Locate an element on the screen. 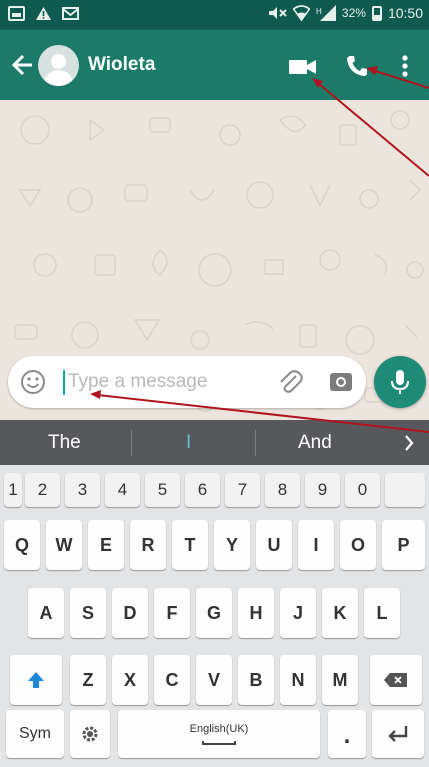  key-1: 1 is located at coordinates (13, 490).